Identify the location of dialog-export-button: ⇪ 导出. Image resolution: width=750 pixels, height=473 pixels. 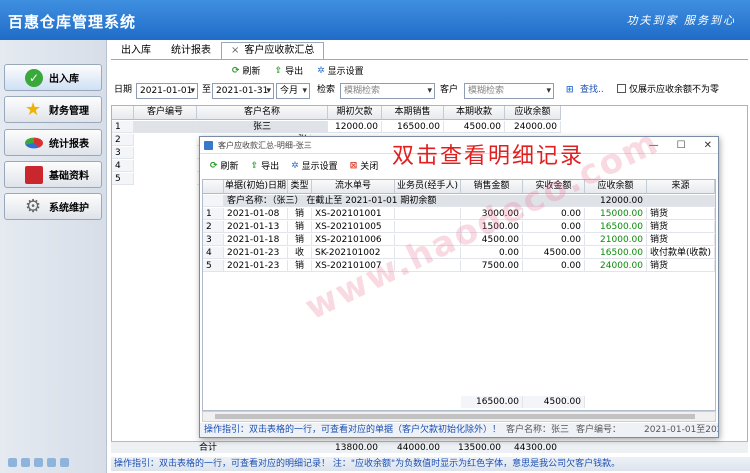
(265, 166).